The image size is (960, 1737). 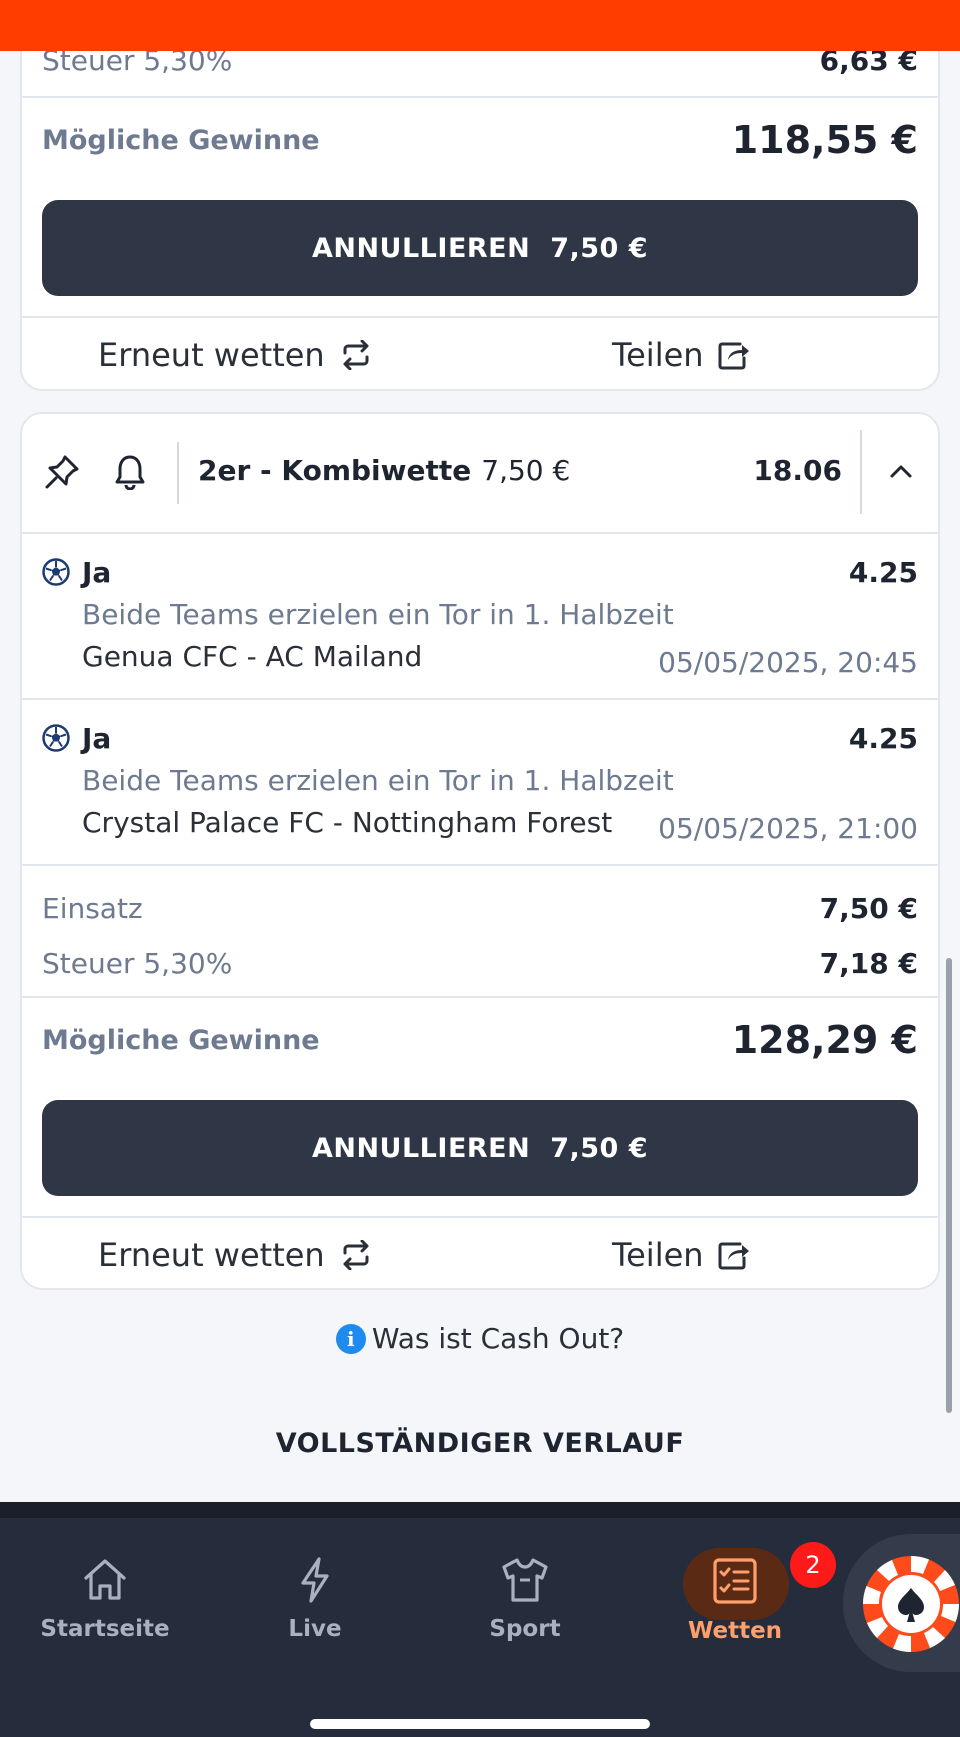 I want to click on nav-label: Live, so click(x=315, y=1629).